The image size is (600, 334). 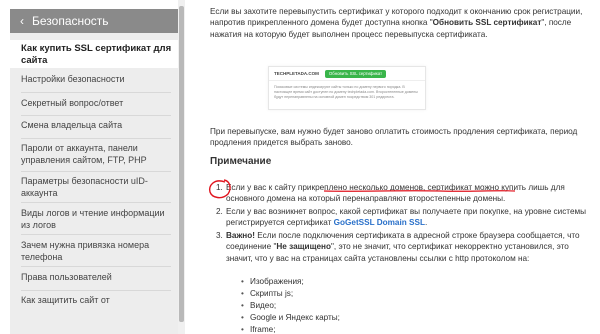 What do you see at coordinates (22, 21) in the screenshot?
I see `chevron-left-icon: ‹` at bounding box center [22, 21].